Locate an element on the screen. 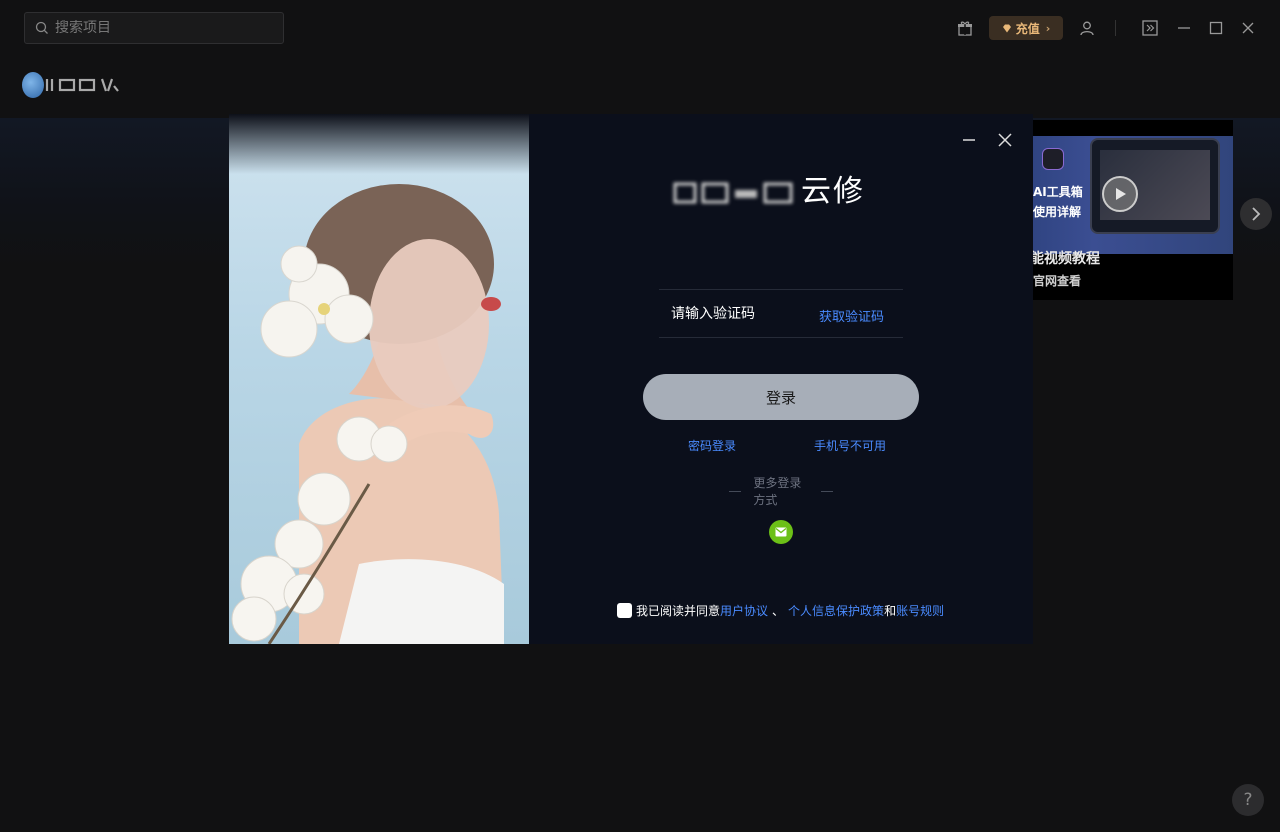 This screenshot has width=1280, height=832. side-text-line2: 使用详解 is located at coordinates (1057, 212).